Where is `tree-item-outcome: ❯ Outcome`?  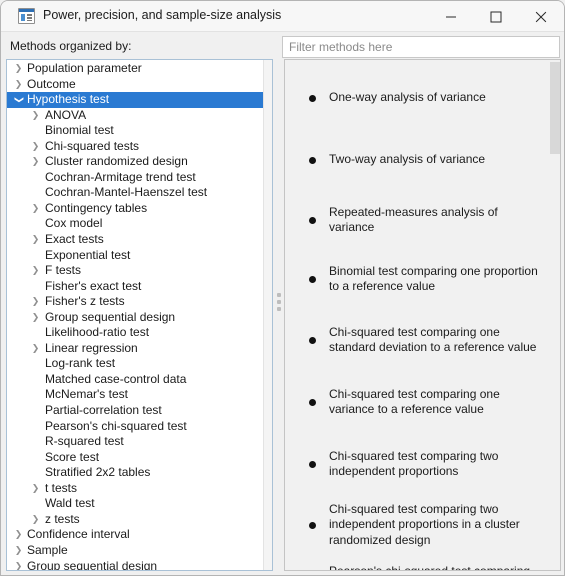
tree-item-outcome: ❯ Outcome is located at coordinates (135, 85).